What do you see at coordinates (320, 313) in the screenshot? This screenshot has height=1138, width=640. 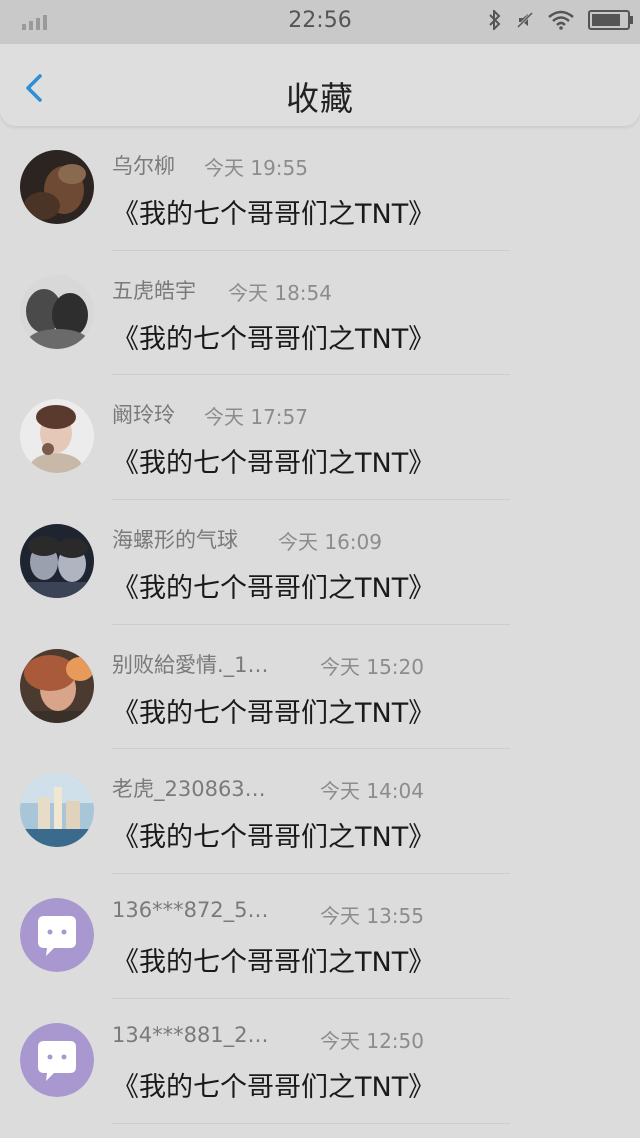 I see `list-item: 五虎皓宇 今天 18:54 《我的七个哥哥们之TNT》` at bounding box center [320, 313].